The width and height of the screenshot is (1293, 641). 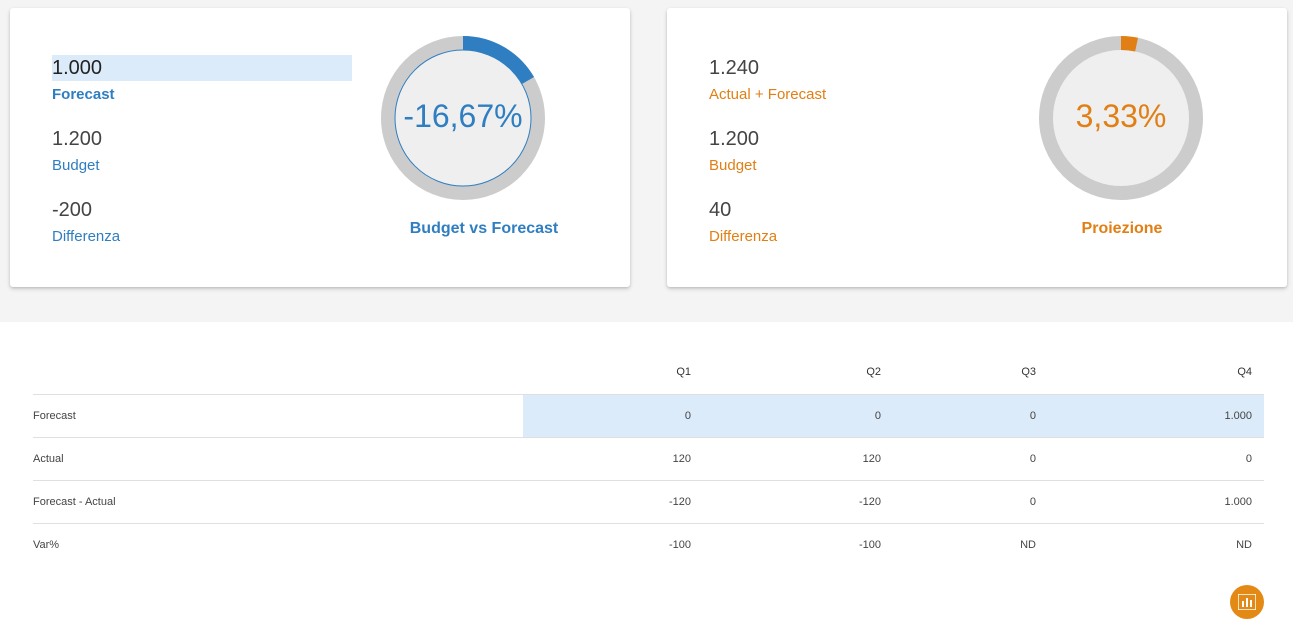 What do you see at coordinates (278, 544) in the screenshot?
I see `row-label: Var%` at bounding box center [278, 544].